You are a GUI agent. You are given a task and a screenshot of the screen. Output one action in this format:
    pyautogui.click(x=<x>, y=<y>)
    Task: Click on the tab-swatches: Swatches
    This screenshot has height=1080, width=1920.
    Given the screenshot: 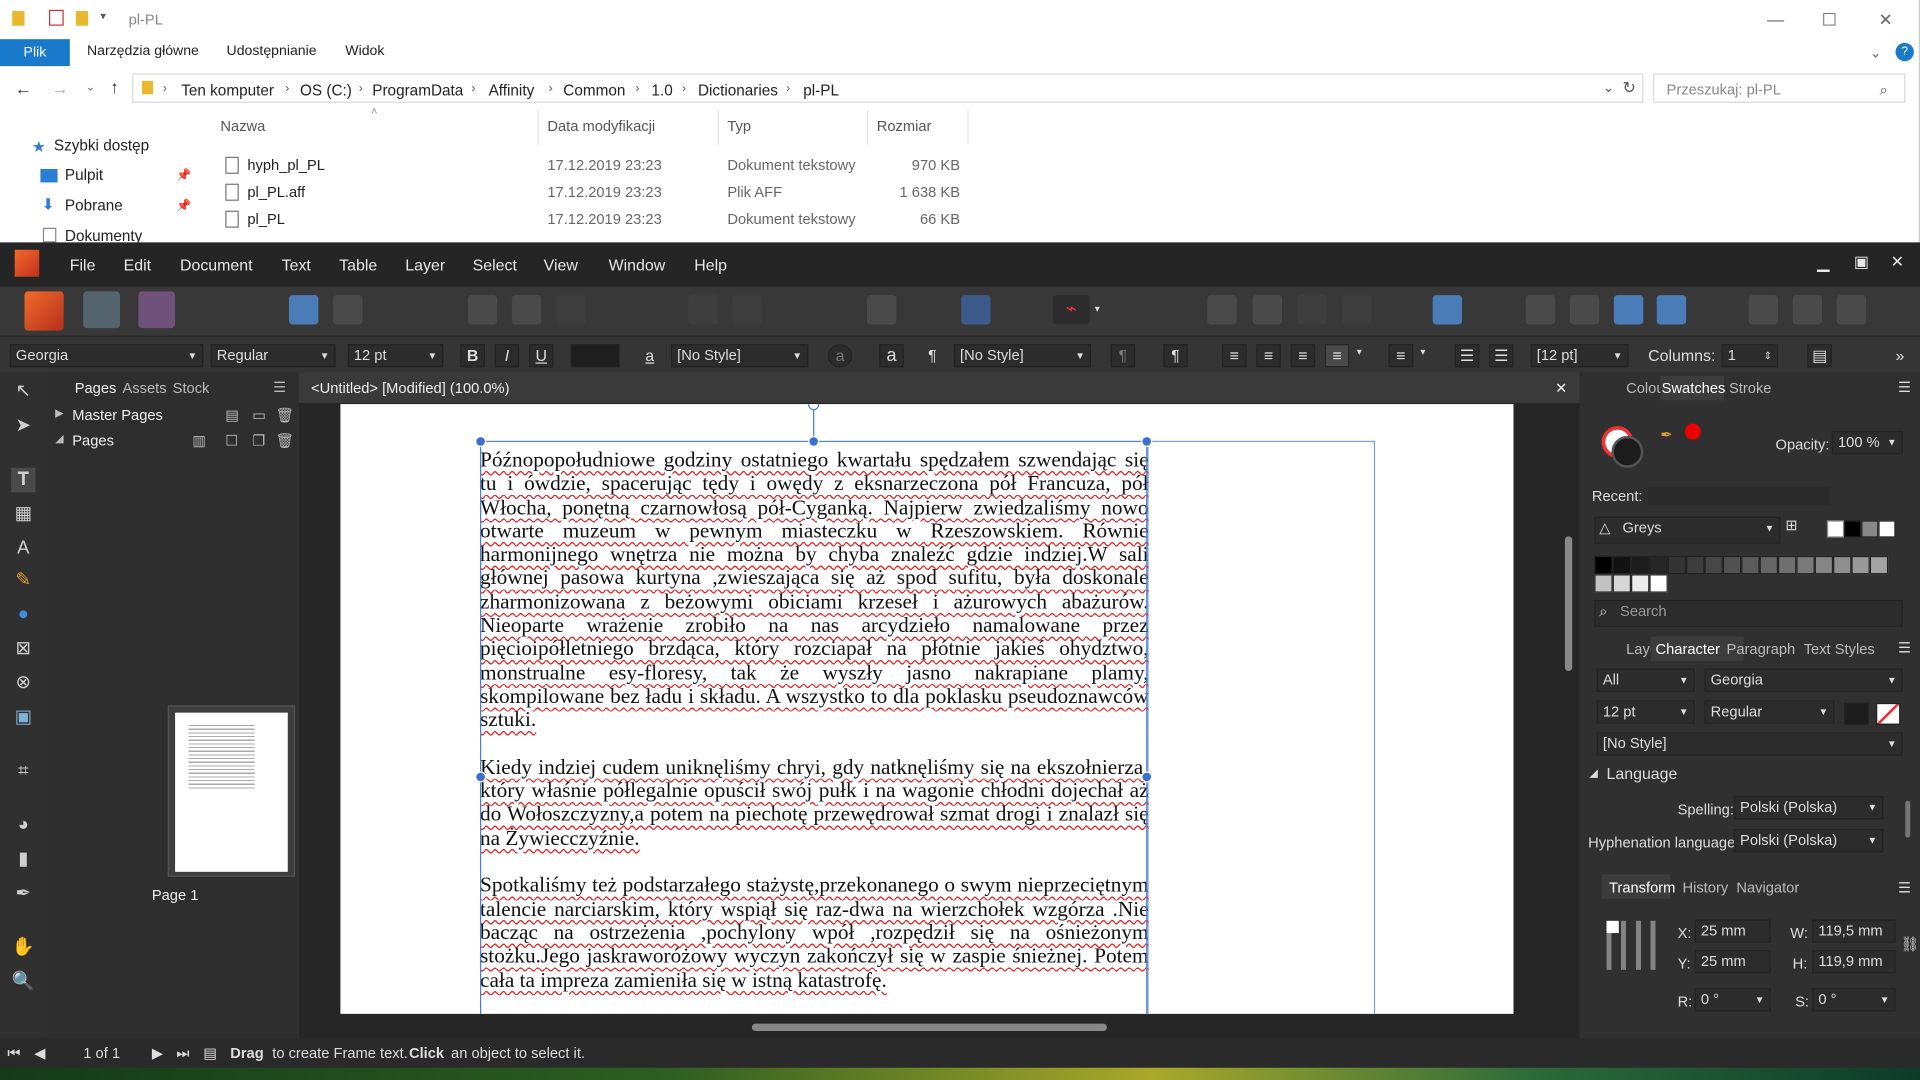 What is the action you would take?
    pyautogui.click(x=1694, y=388)
    